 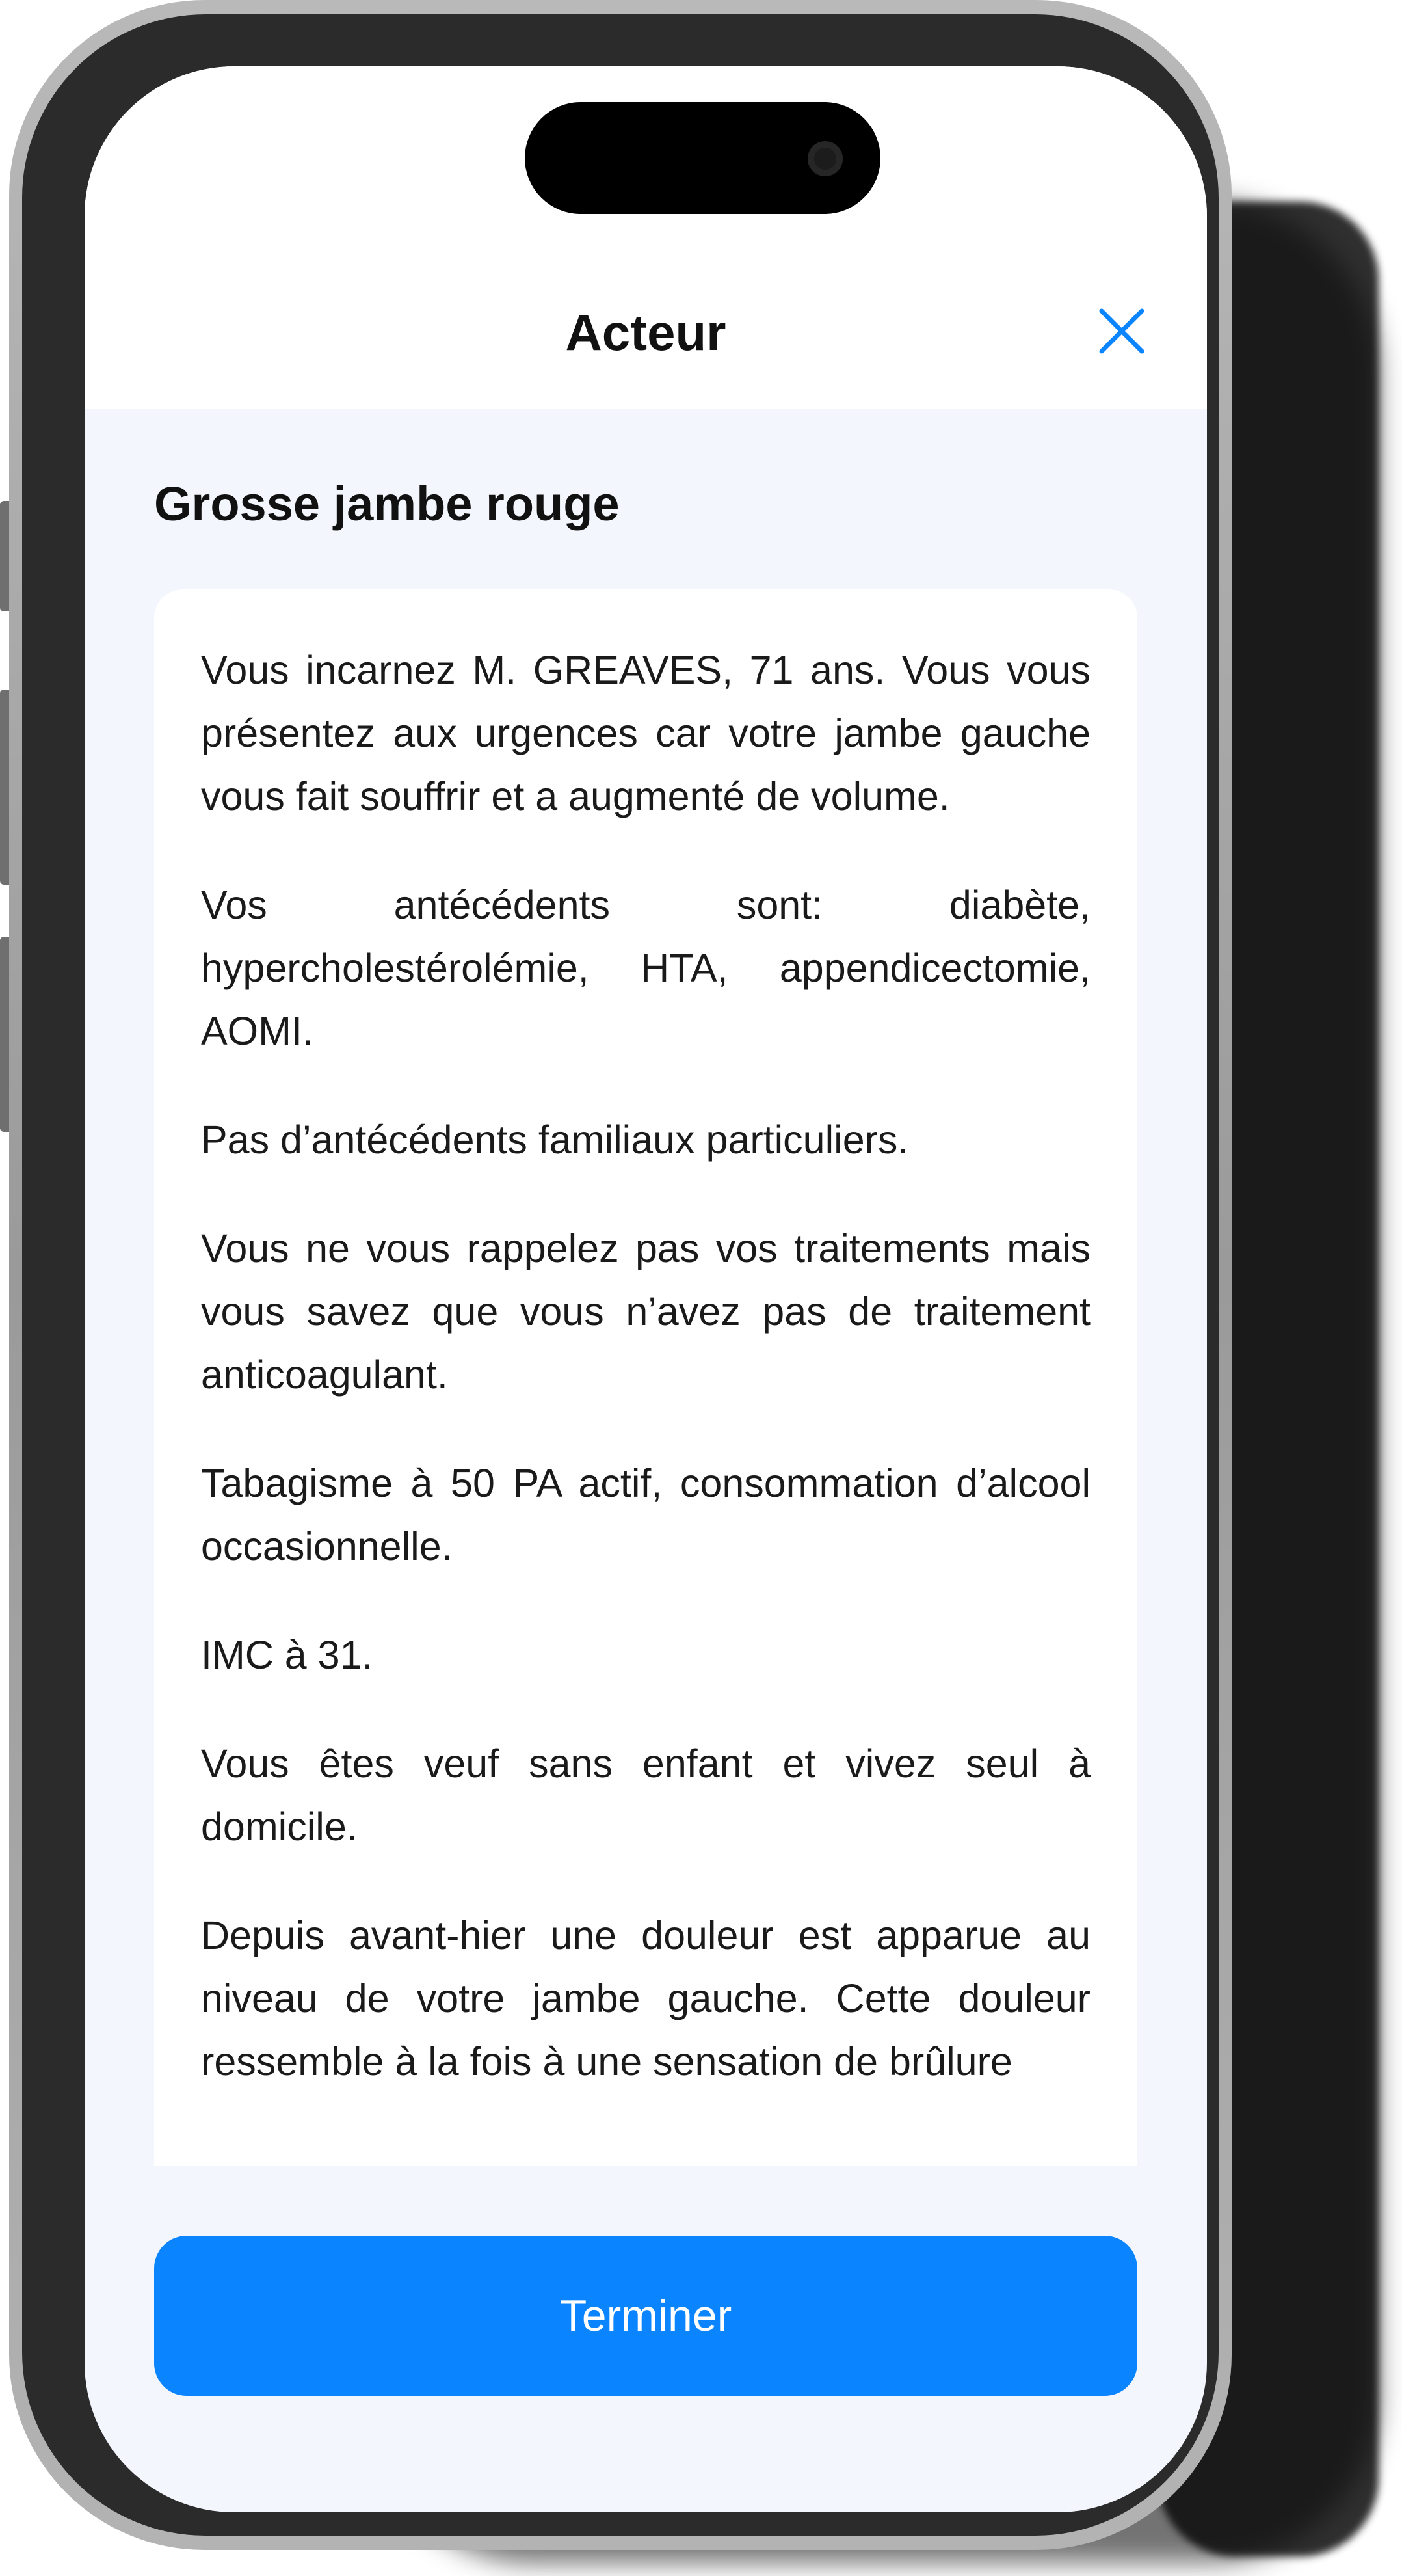 What do you see at coordinates (645, 2316) in the screenshot?
I see `finish-button: Terminer` at bounding box center [645, 2316].